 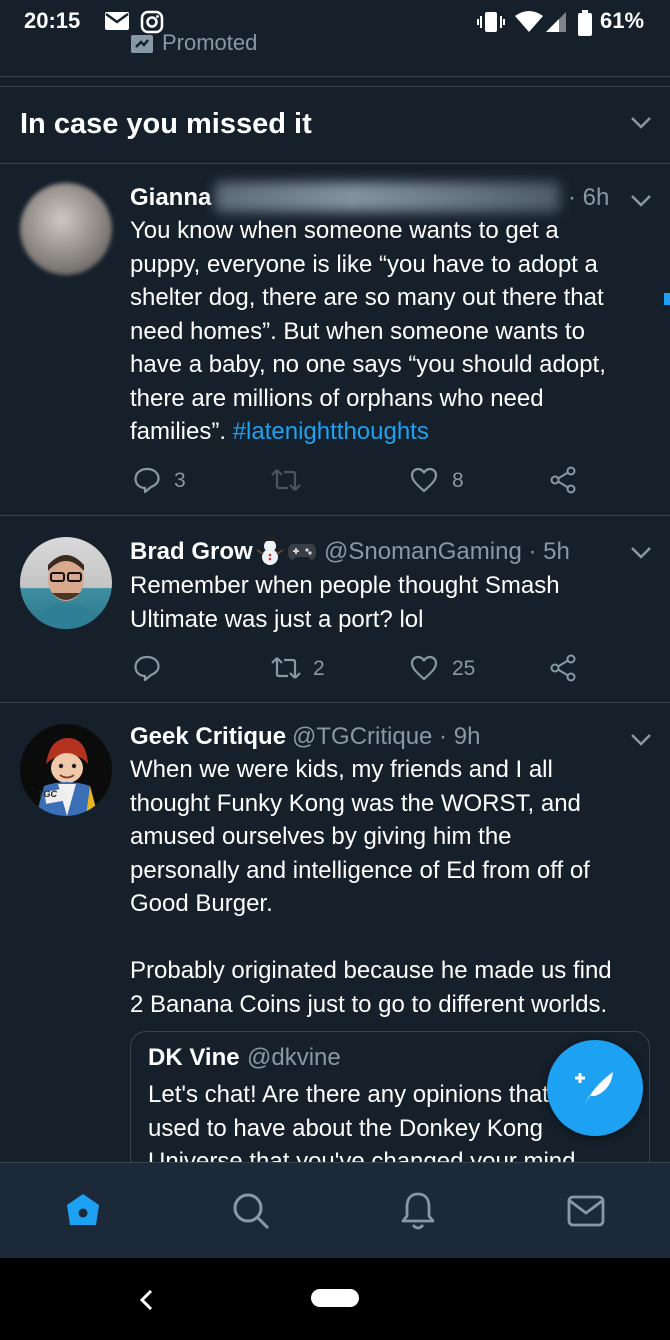 What do you see at coordinates (178, 431) in the screenshot?
I see `tweet-line-text: families”.` at bounding box center [178, 431].